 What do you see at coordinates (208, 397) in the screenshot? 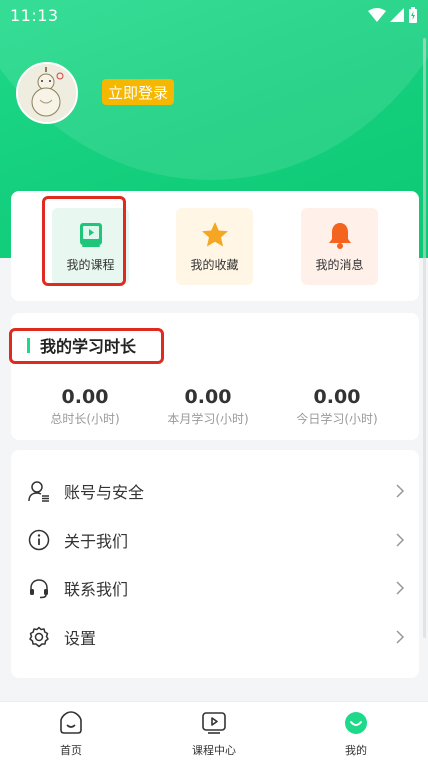
I see `stat-month-value: 0.00` at bounding box center [208, 397].